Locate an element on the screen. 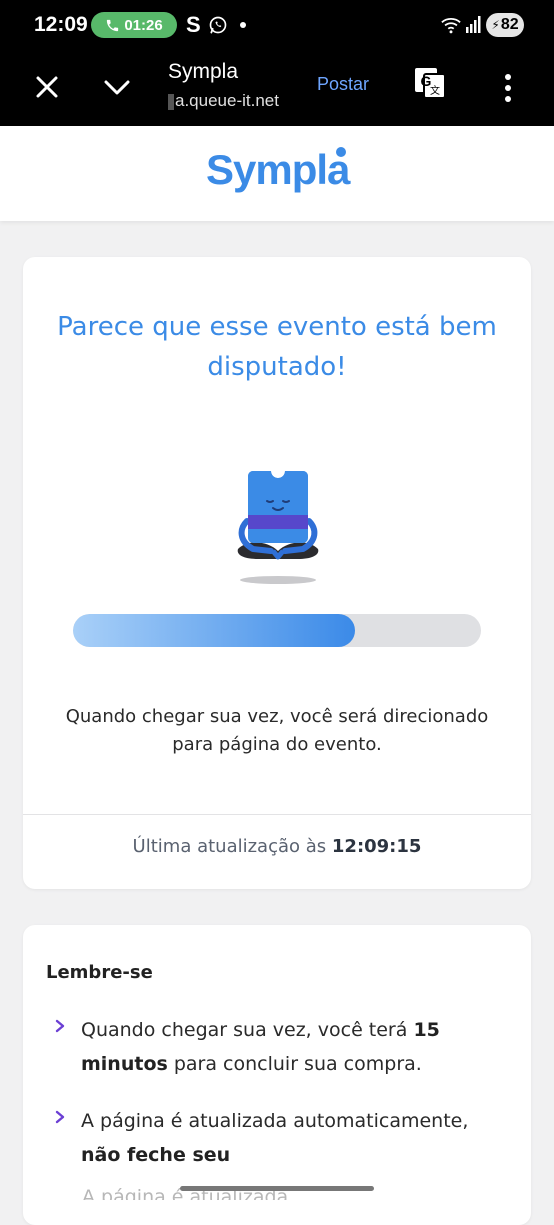 This screenshot has height=1225, width=554. phone-icon is located at coordinates (113, 25).